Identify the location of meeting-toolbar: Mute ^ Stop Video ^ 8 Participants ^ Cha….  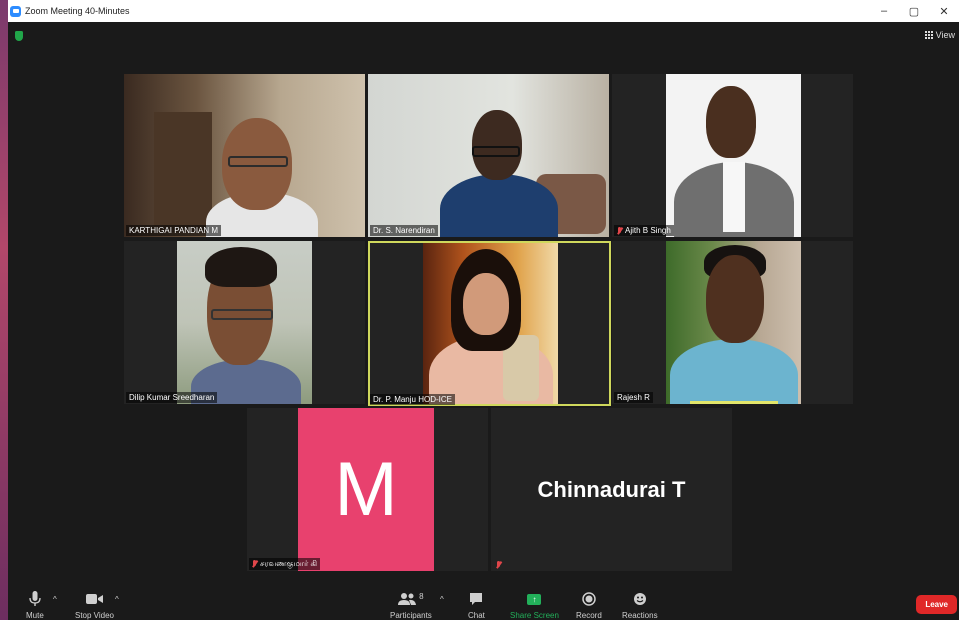
(483, 601).